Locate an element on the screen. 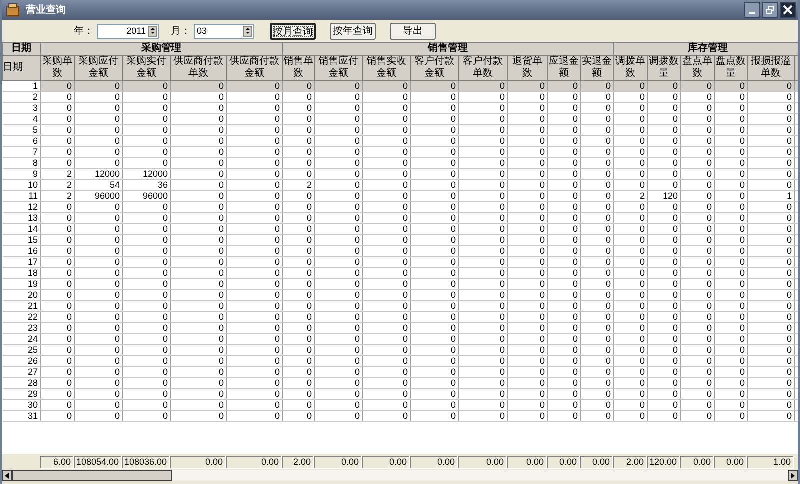  table-row: 8 0 0 0 0 0 0 0 0 0 0 0 0 0 0 0 0 0 0 is located at coordinates (400, 163).